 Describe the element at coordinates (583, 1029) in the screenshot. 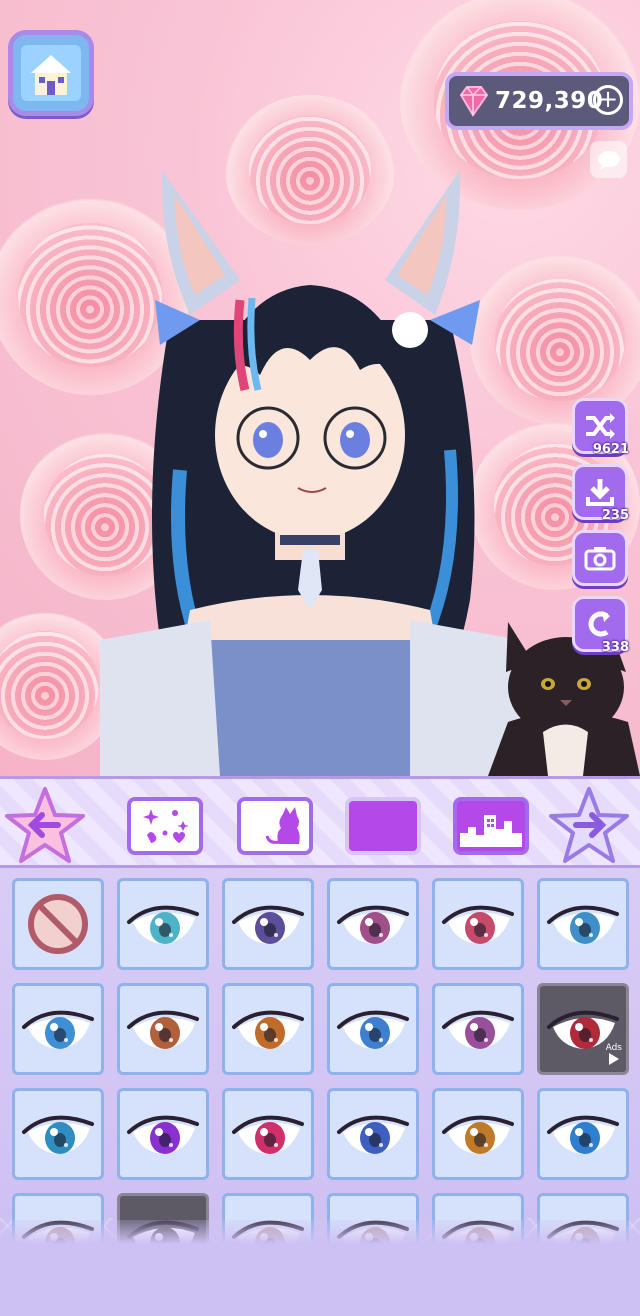

I see `eye-option-ads: Ads` at that location.